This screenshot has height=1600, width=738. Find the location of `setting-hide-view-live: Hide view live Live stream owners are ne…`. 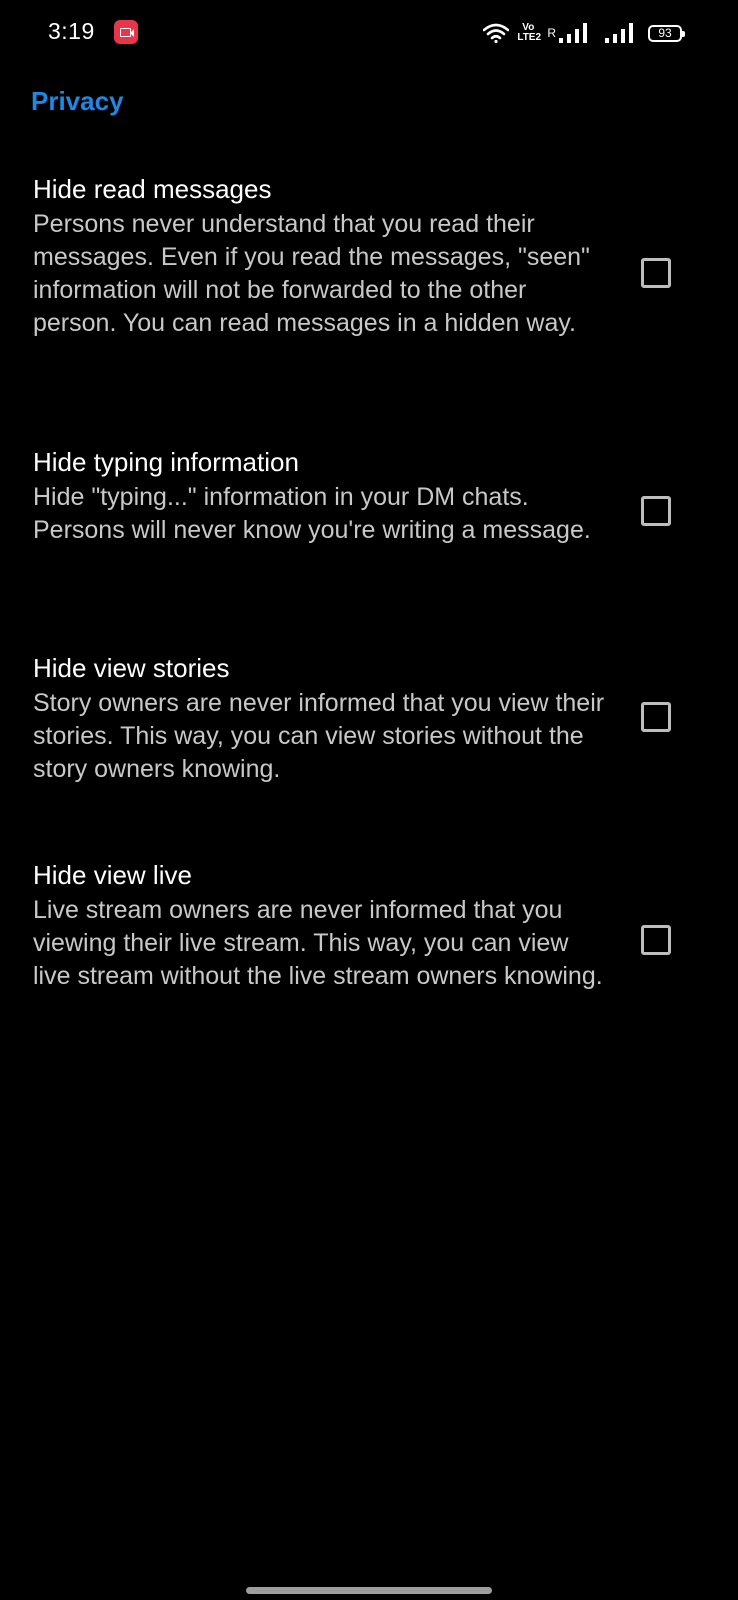

setting-hide-view-live: Hide view live Live stream owners are ne… is located at coordinates (369, 946).